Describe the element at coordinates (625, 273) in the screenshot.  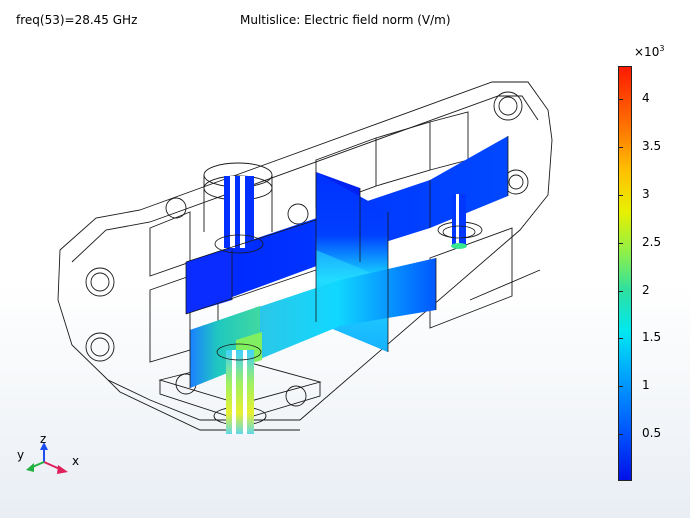
I see `colorbar` at that location.